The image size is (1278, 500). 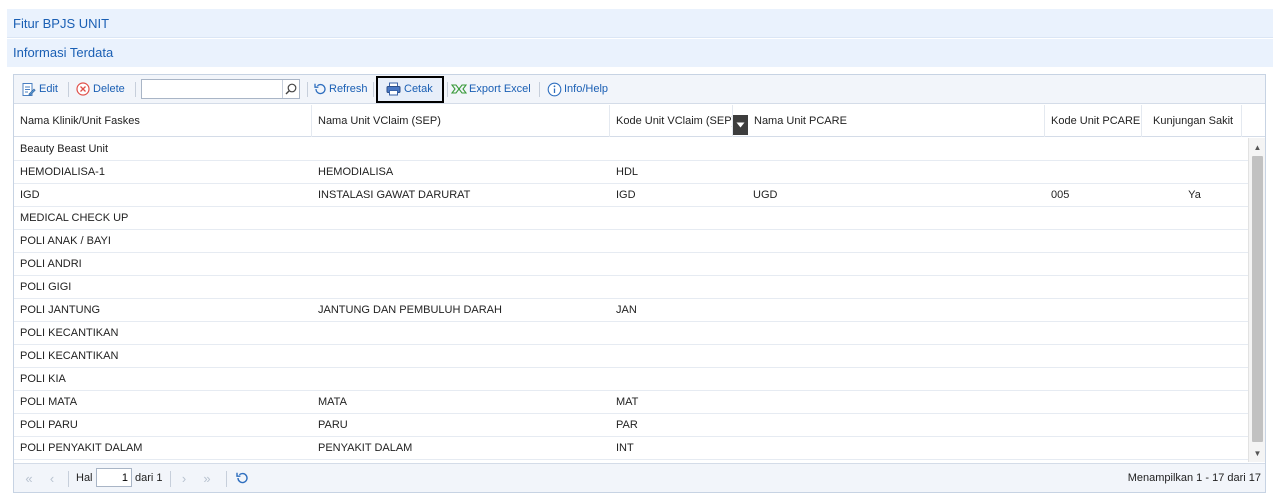 I want to click on refresh-button: Refresh, so click(x=340, y=89).